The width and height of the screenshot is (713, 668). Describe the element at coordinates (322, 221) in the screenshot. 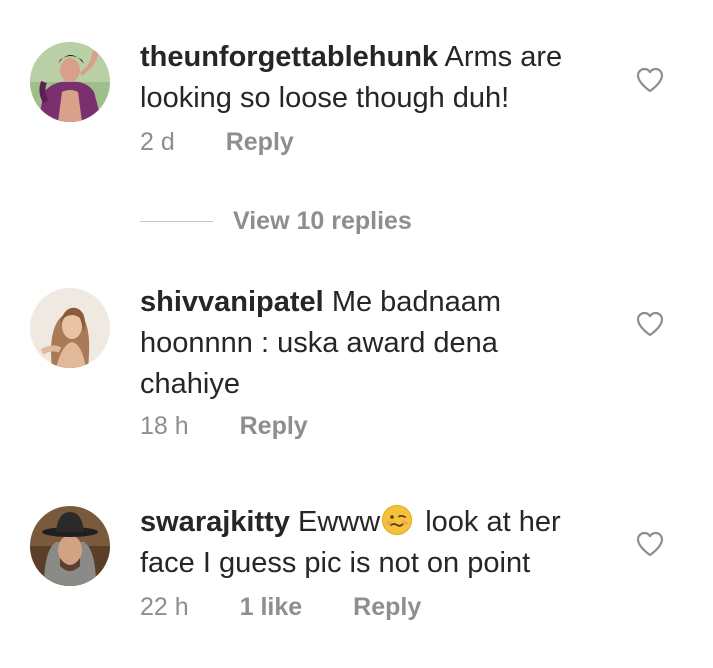

I see `view-replies-button: View 10 replies` at that location.